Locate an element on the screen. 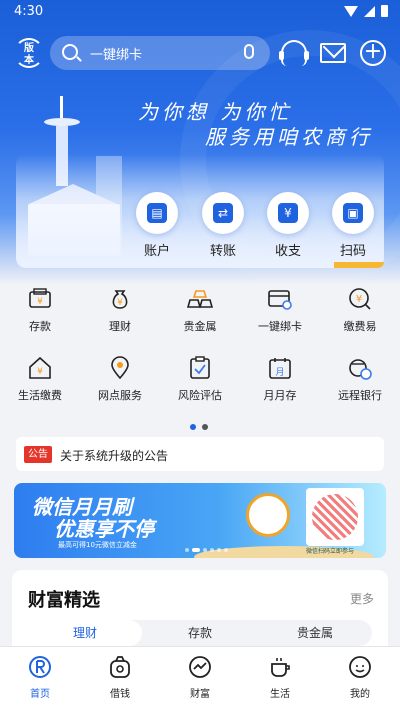 The width and height of the screenshot is (400, 712). tab-life: 生活 is located at coordinates (280, 677).